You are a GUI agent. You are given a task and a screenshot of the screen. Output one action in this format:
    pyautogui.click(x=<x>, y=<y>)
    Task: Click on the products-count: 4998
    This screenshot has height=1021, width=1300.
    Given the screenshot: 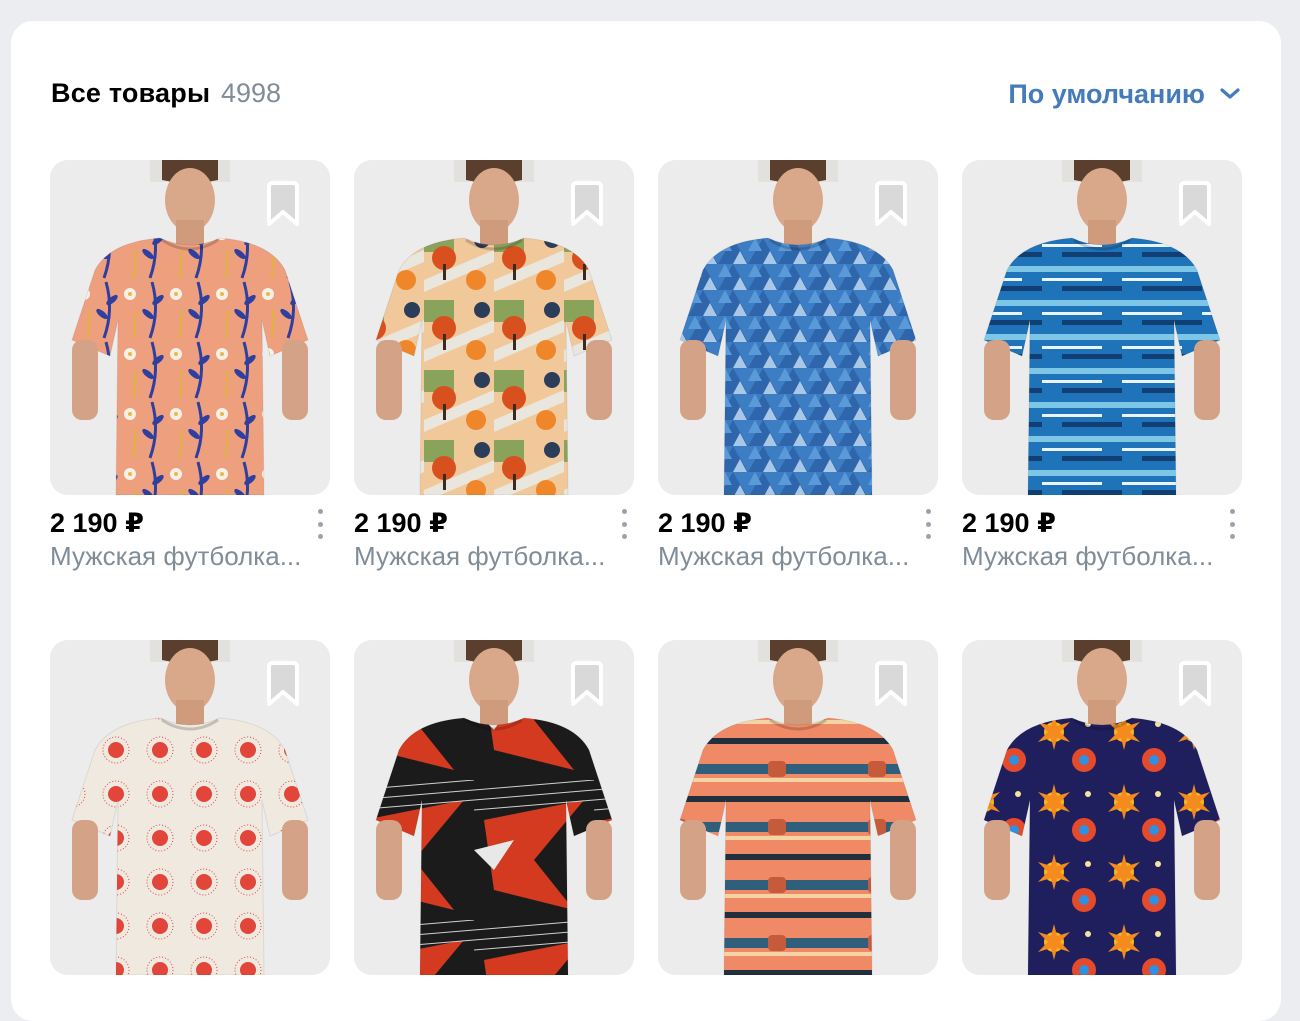 What is the action you would take?
    pyautogui.click(x=251, y=93)
    